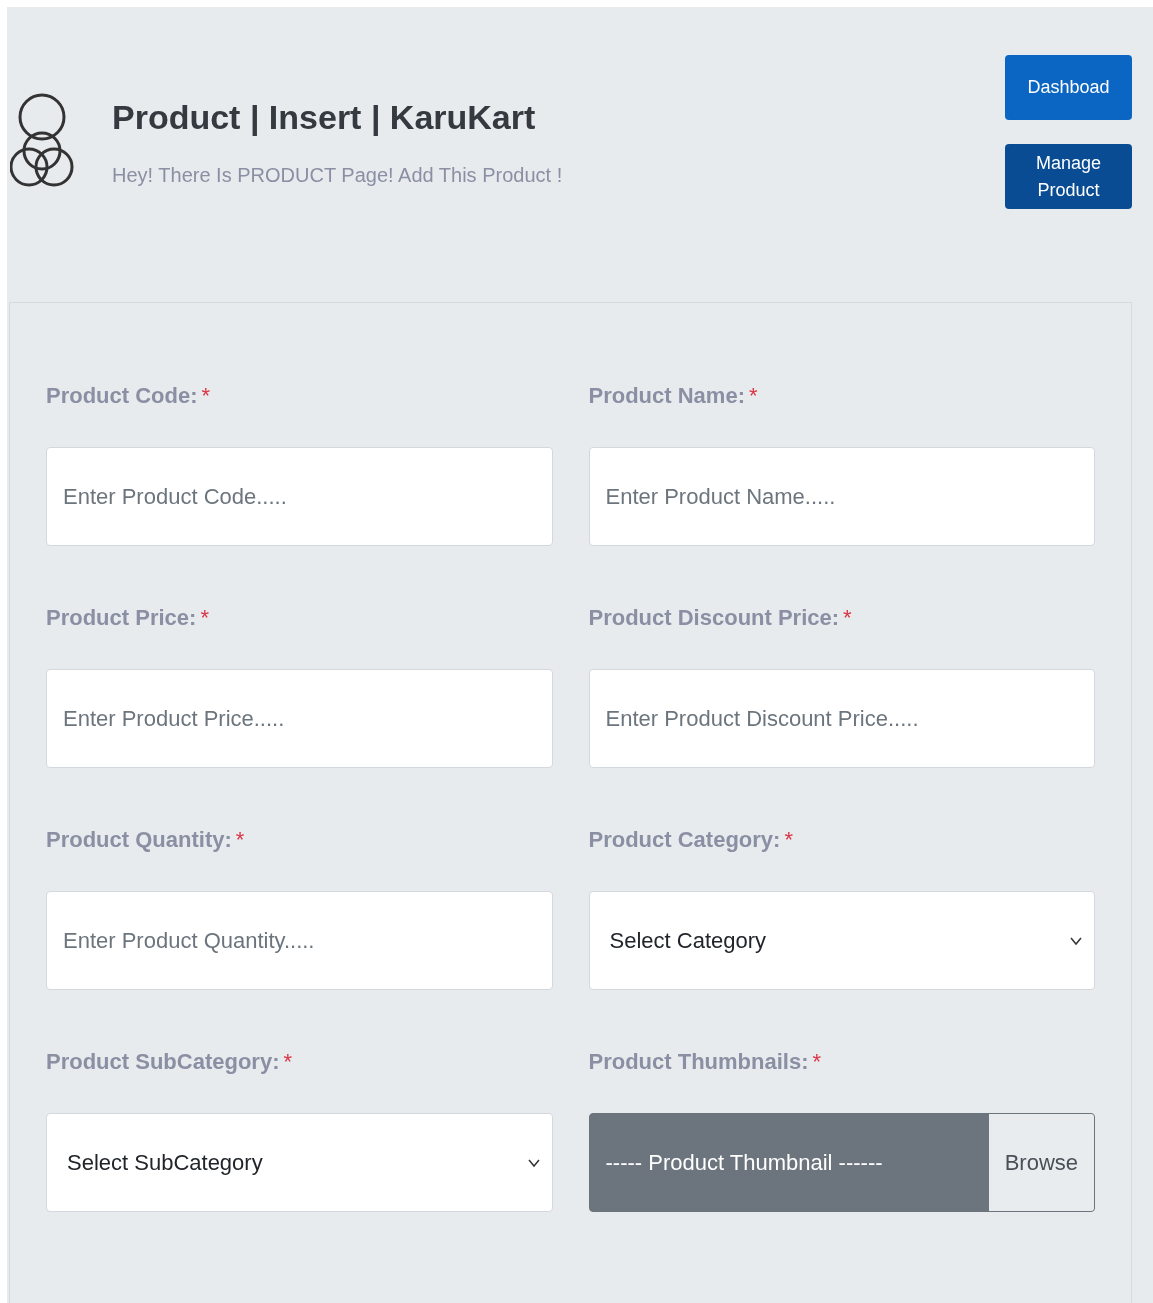 The image size is (1153, 1303). What do you see at coordinates (744, 1163) in the screenshot?
I see `file-label: ----- Product Thumbnail ------` at bounding box center [744, 1163].